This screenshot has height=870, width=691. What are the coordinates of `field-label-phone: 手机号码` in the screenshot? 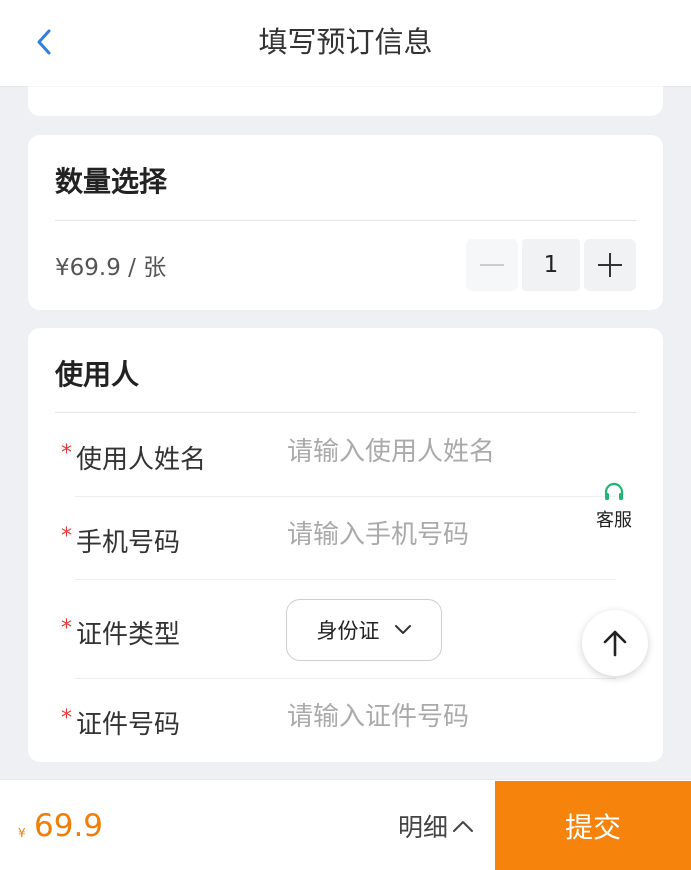 It's located at (128, 543).